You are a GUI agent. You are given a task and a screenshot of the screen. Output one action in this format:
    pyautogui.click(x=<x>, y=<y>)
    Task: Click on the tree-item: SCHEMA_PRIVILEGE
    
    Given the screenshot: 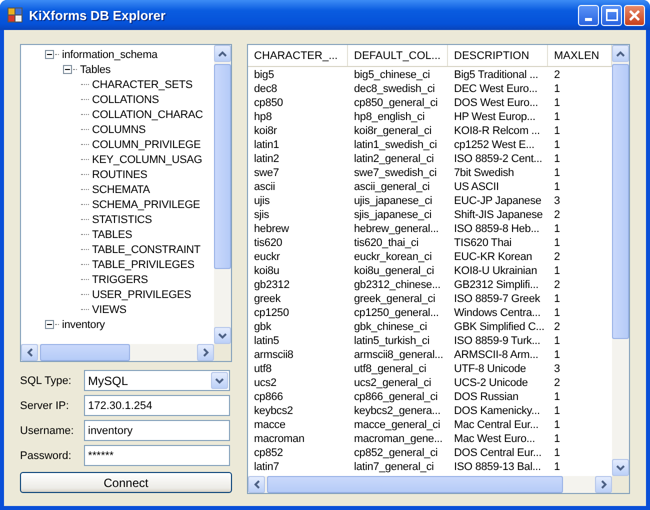 What is the action you would take?
    pyautogui.click(x=146, y=205)
    